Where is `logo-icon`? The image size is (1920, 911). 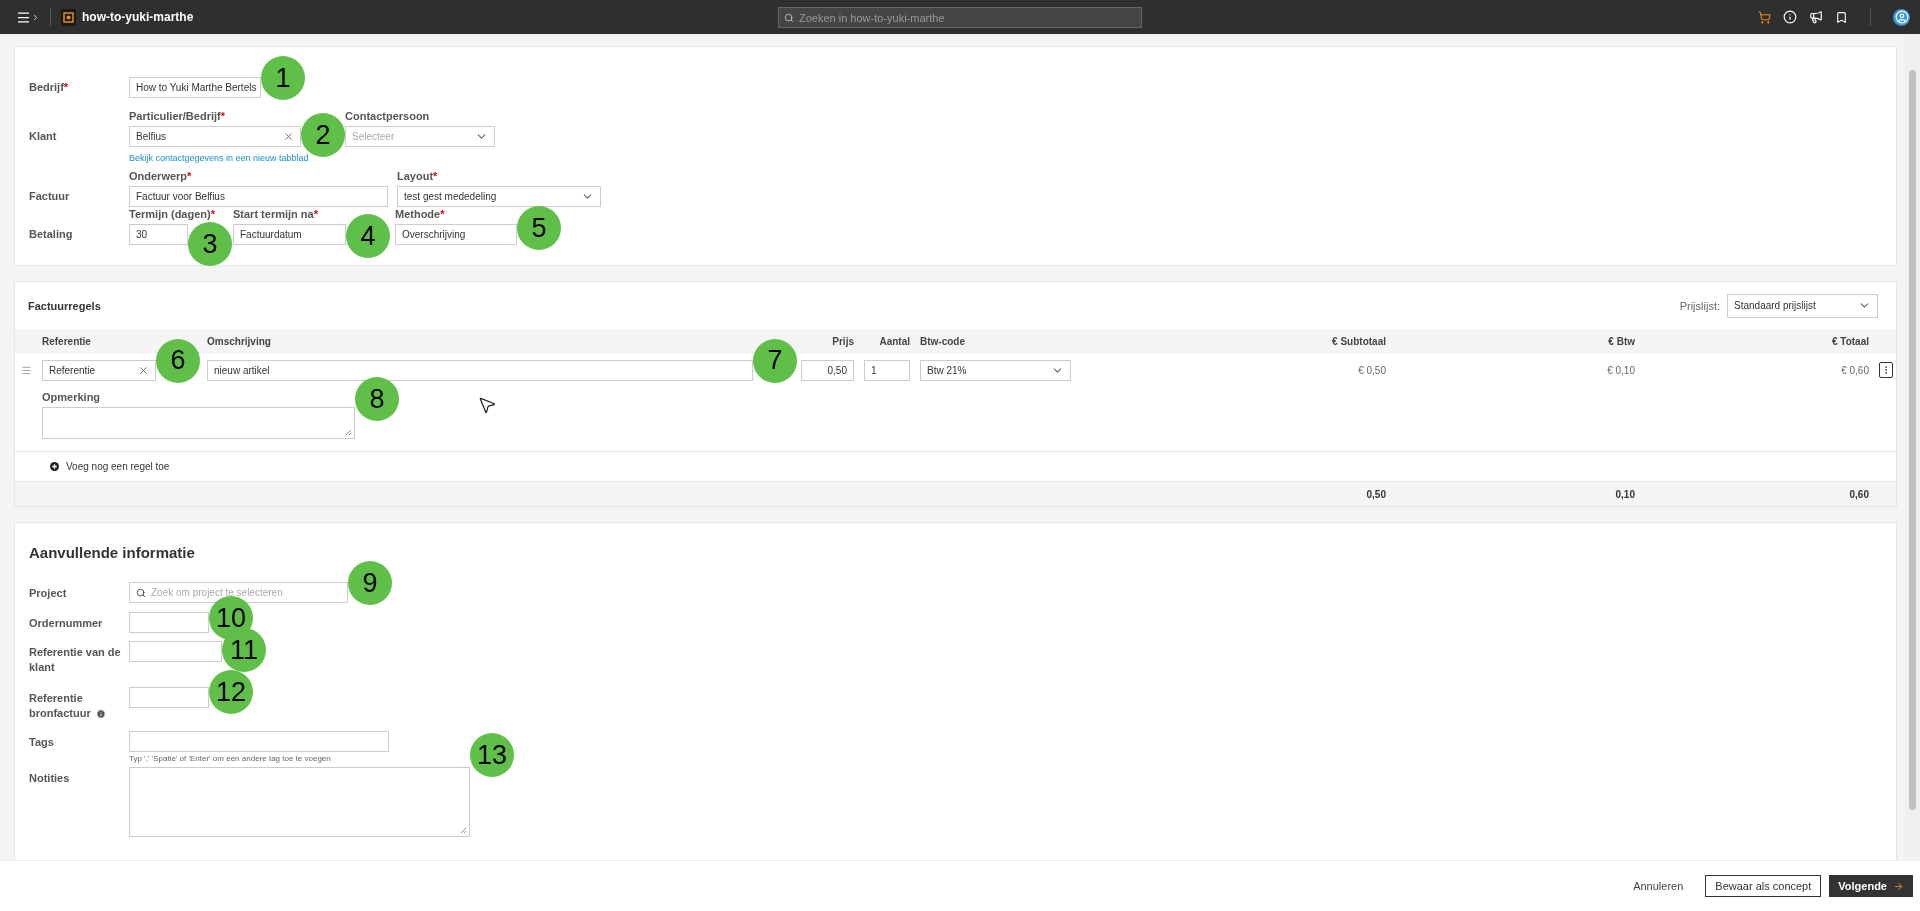 logo-icon is located at coordinates (68, 17).